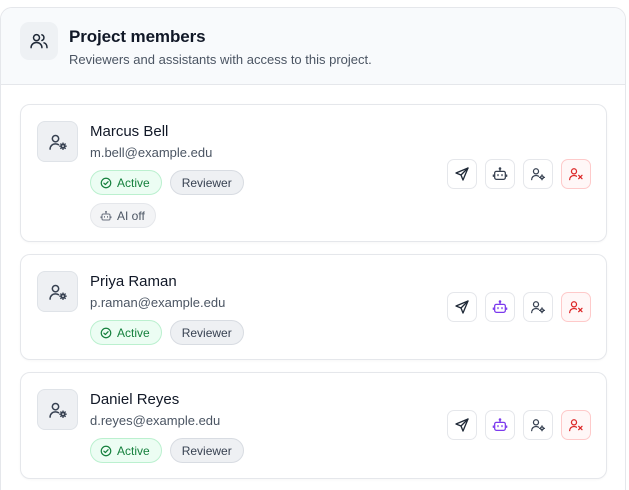 This screenshot has width=629, height=490. Describe the element at coordinates (39, 41) in the screenshot. I see `users-icon` at that location.